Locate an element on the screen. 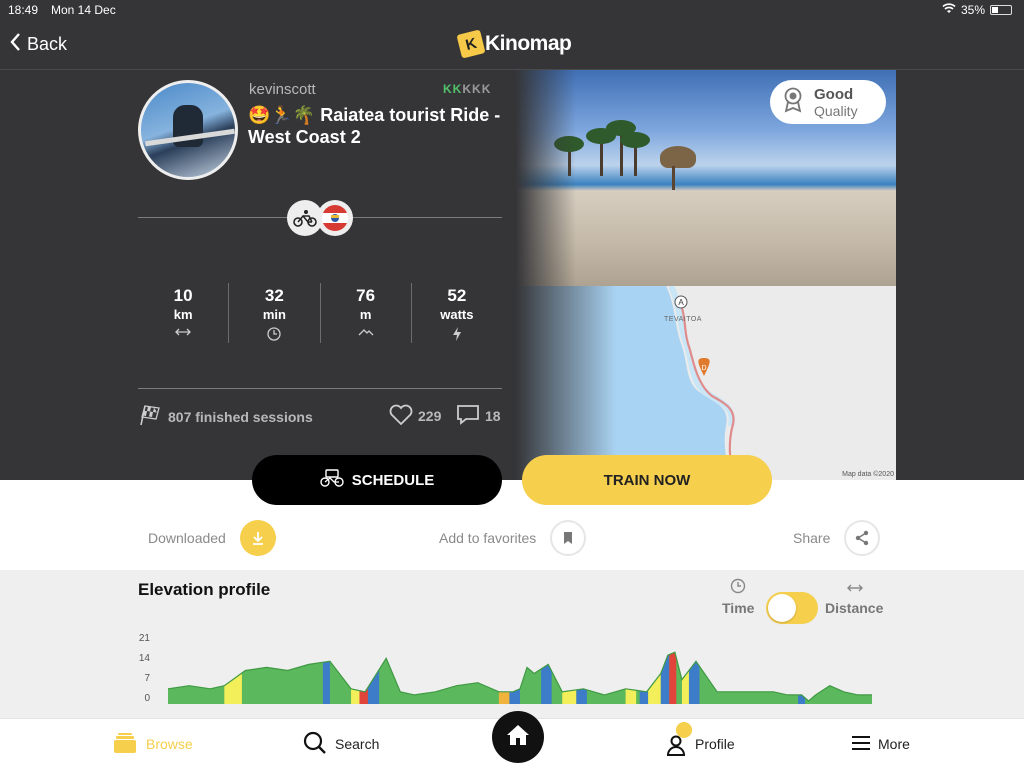 The width and height of the screenshot is (1024, 768). quality-text: Good Quality is located at coordinates (836, 102).